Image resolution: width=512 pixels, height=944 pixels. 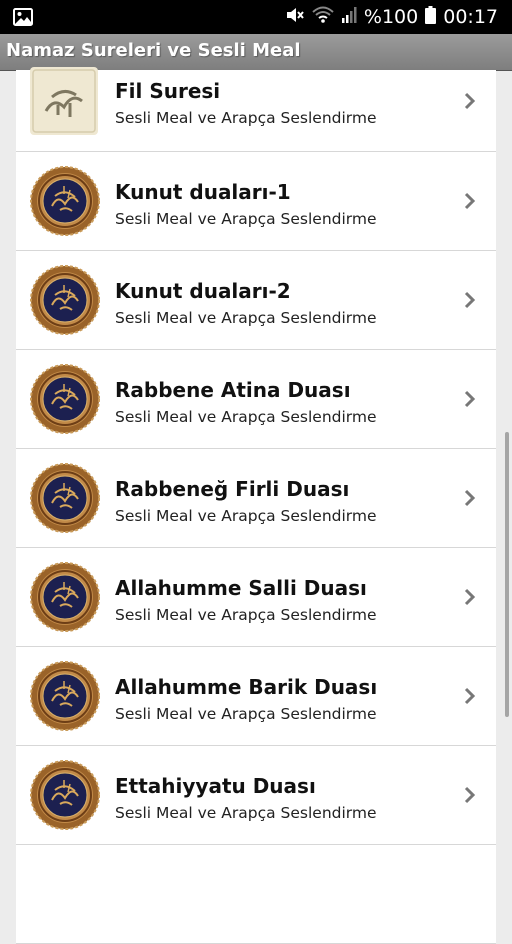 What do you see at coordinates (470, 17) in the screenshot?
I see `clock: 00:17` at bounding box center [470, 17].